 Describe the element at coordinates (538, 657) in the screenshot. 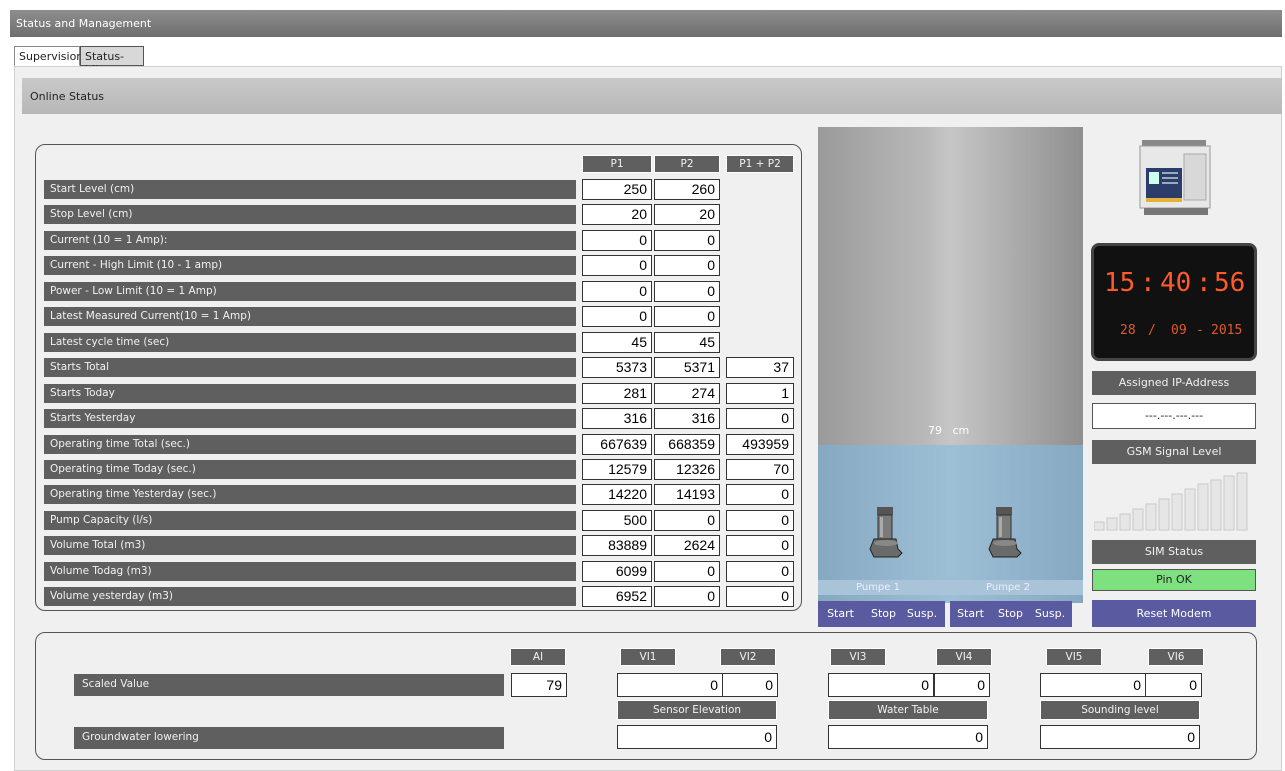

I see `channel-header-ai: AI` at that location.